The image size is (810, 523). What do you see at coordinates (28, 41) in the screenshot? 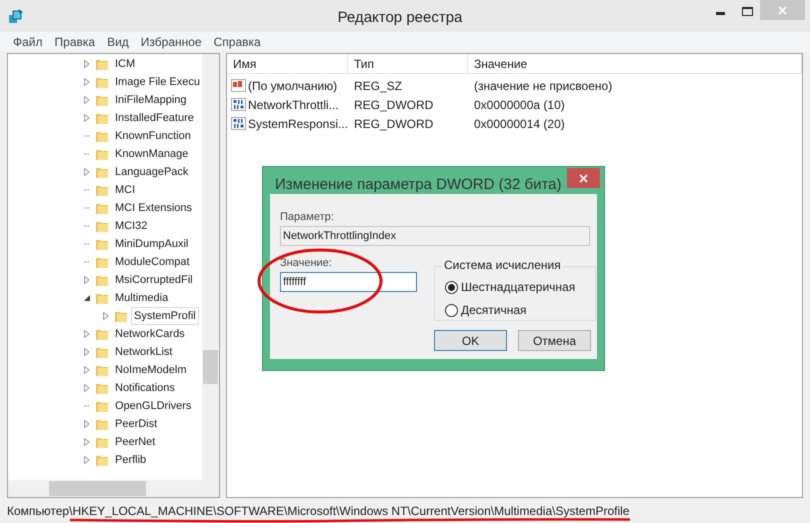
I see `menu-item: Файл` at bounding box center [28, 41].